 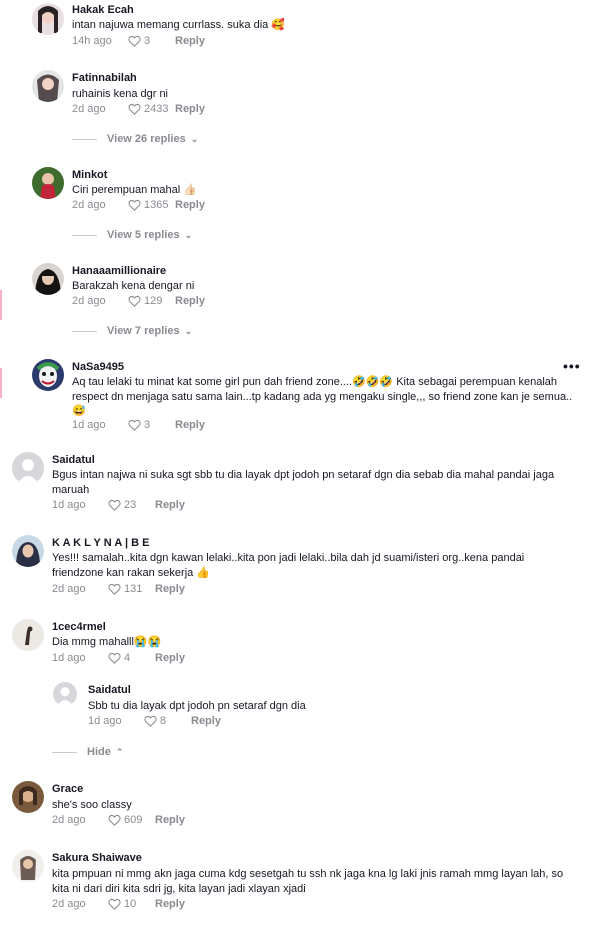 I want to click on comment-meta: 2d ago 10 Reply, so click(x=118, y=904).